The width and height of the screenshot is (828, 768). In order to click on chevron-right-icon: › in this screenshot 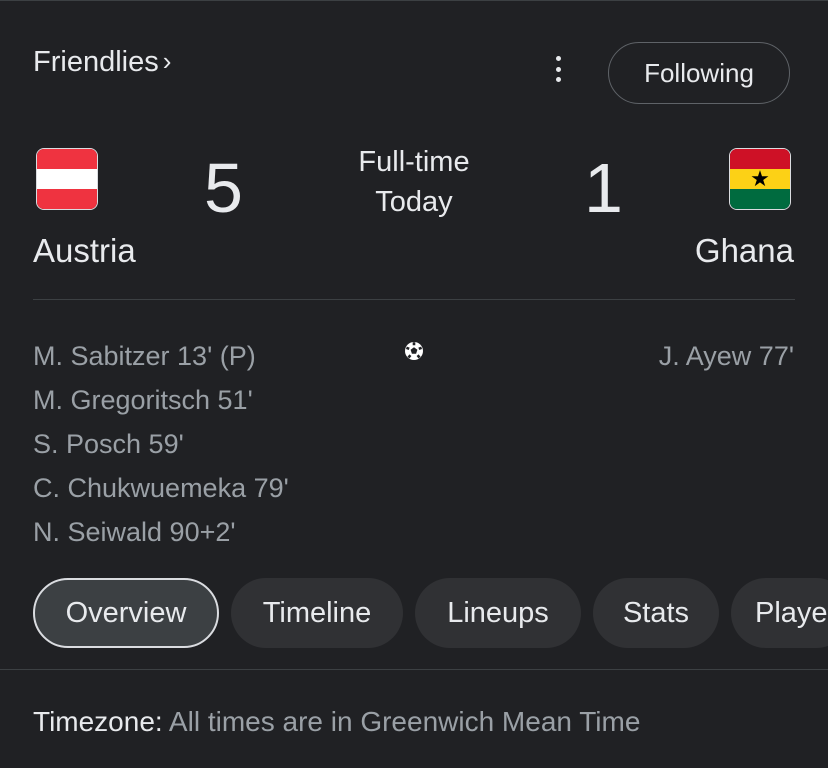, I will do `click(167, 61)`.